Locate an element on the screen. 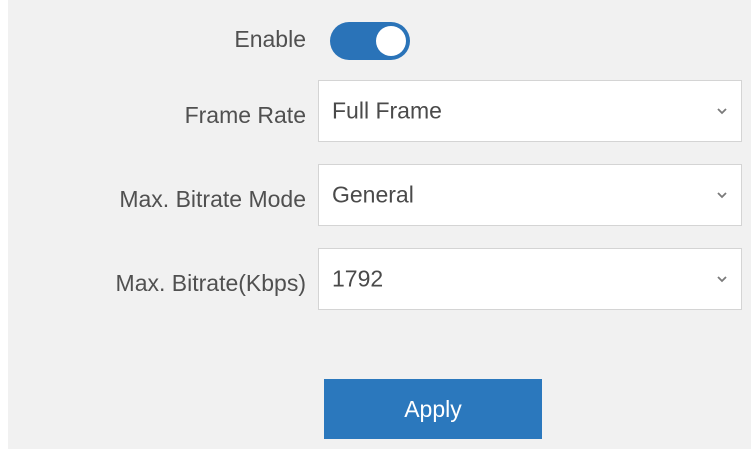 Image resolution: width=751 pixels, height=449 pixels. max-bitrate-value: 1792 is located at coordinates (358, 278).